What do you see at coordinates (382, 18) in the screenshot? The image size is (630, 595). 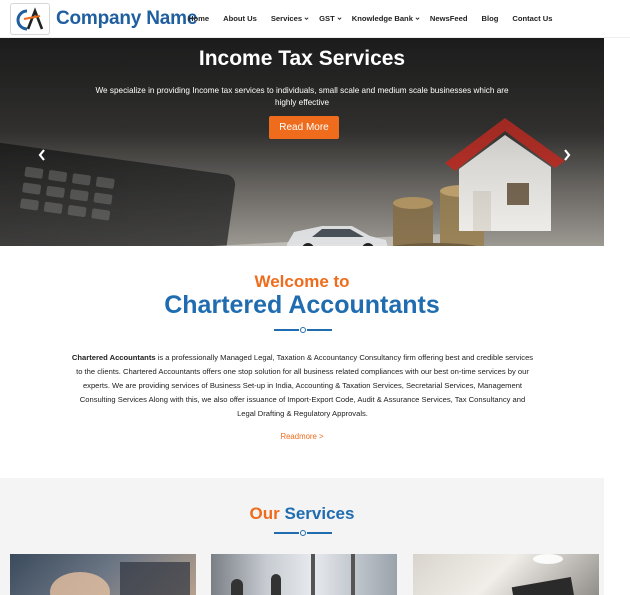 I see `nav-knowledge-bank-label: Knowledge Bank` at bounding box center [382, 18].